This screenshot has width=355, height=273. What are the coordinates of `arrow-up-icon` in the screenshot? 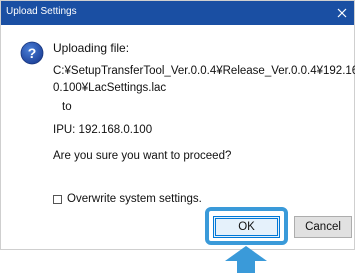 It's located at (246, 259).